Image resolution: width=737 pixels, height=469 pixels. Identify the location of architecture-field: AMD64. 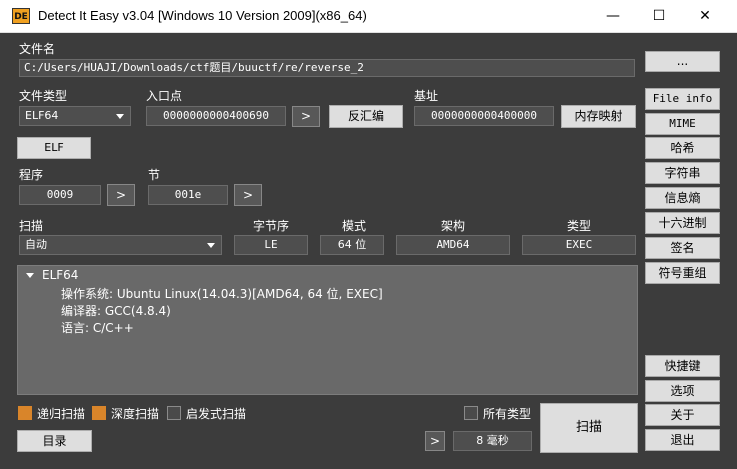
(453, 245).